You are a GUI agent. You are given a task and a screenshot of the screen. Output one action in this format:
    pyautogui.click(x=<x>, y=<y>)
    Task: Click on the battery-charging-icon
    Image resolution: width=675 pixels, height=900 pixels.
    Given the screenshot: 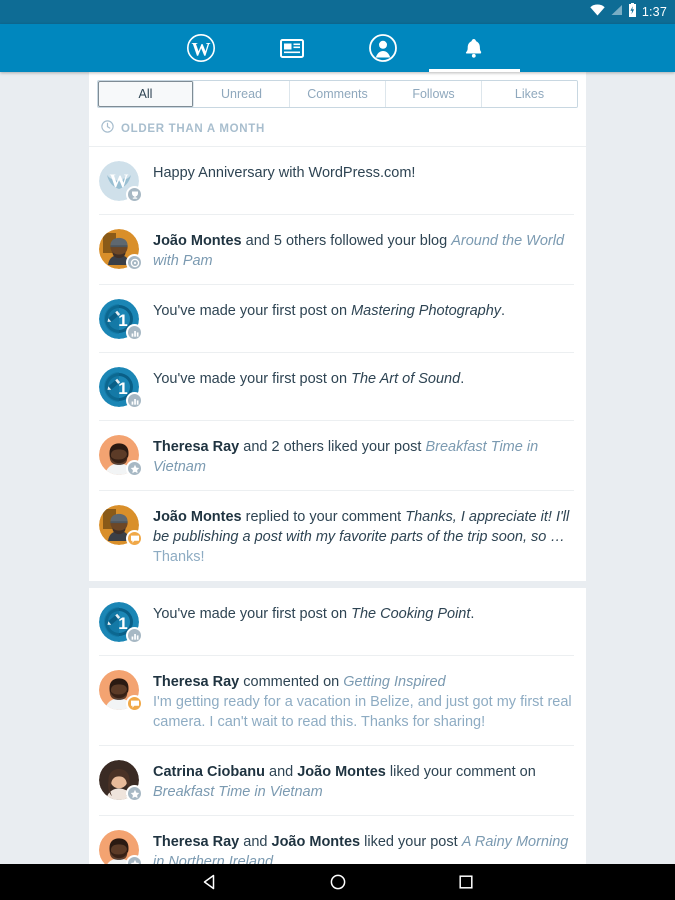 What is the action you would take?
    pyautogui.click(x=632, y=12)
    